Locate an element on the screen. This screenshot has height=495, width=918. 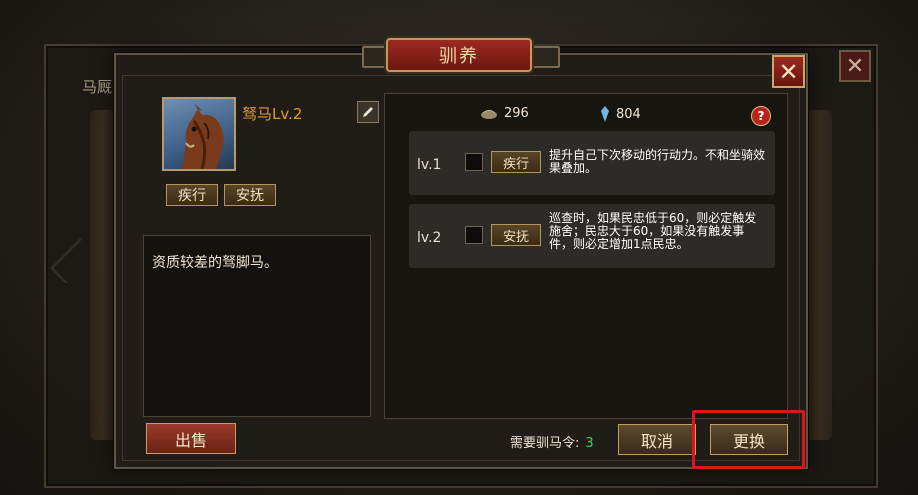
skill-level: lv.2 is located at coordinates (429, 238).